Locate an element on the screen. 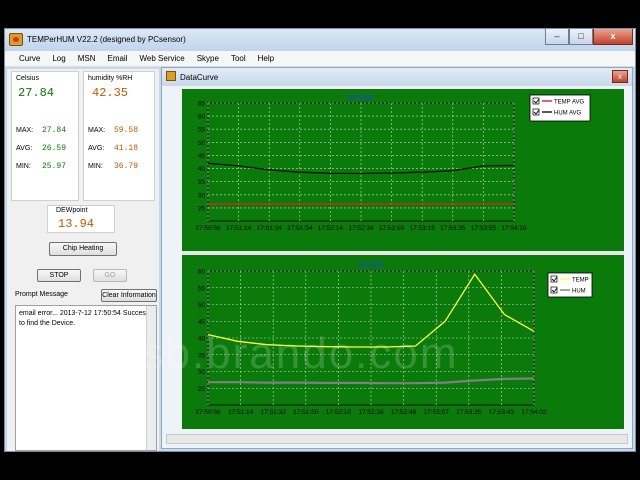 The height and width of the screenshot is (480, 640). avg-y-tick-label: 25 is located at coordinates (202, 208).